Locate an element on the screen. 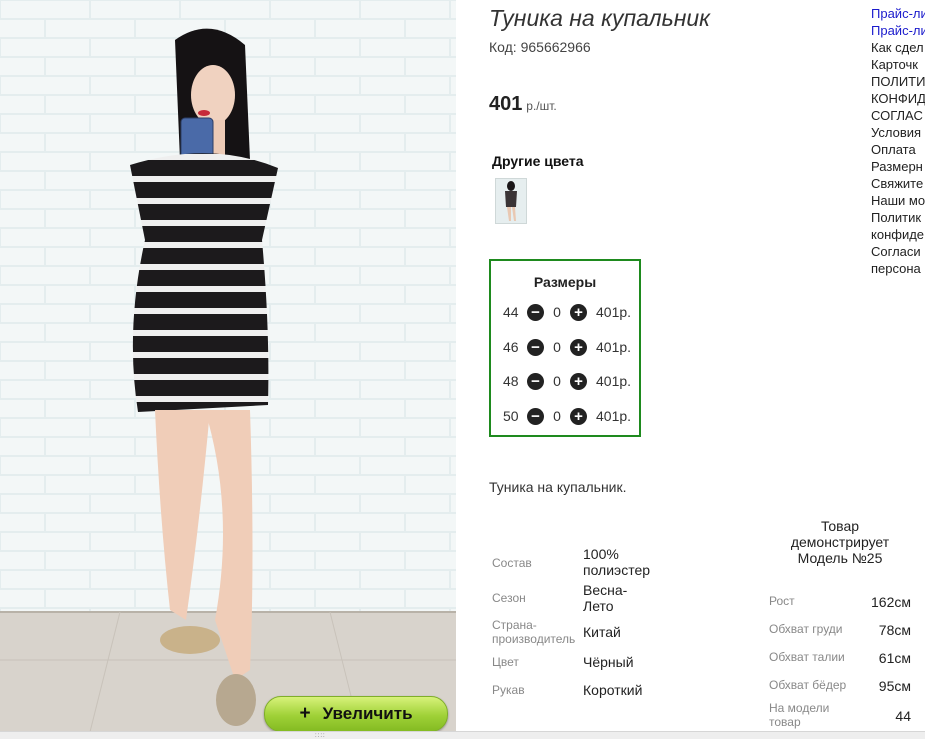  thumbnail-image is located at coordinates (511, 201).